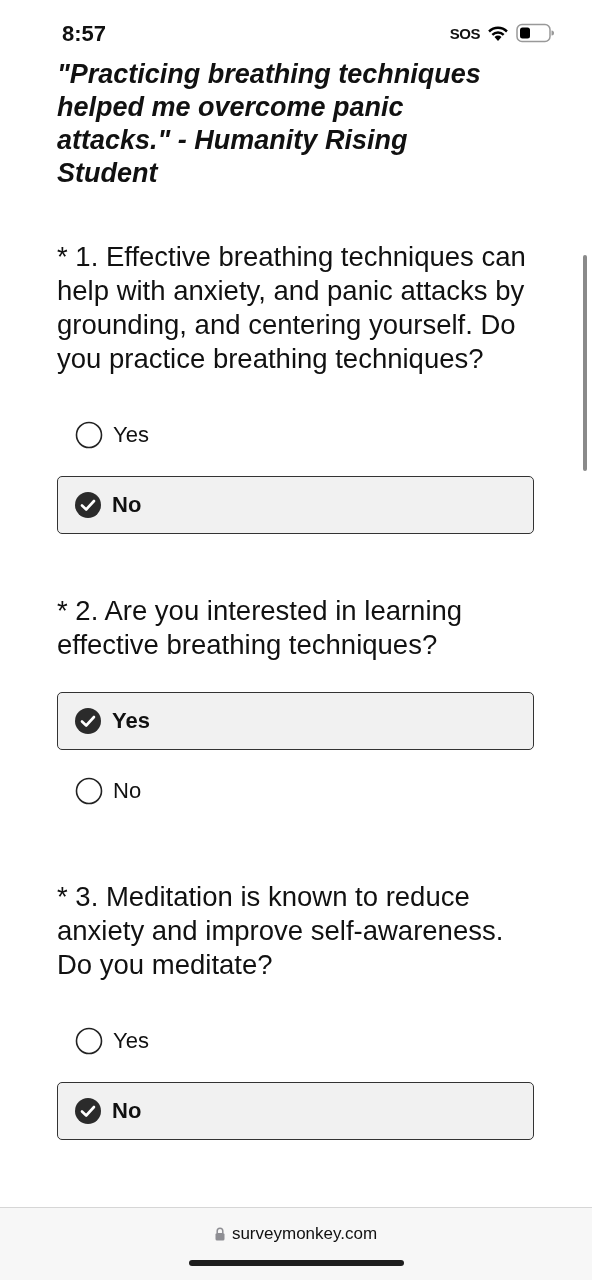  What do you see at coordinates (464, 33) in the screenshot?
I see `carrier-label: SOS` at bounding box center [464, 33].